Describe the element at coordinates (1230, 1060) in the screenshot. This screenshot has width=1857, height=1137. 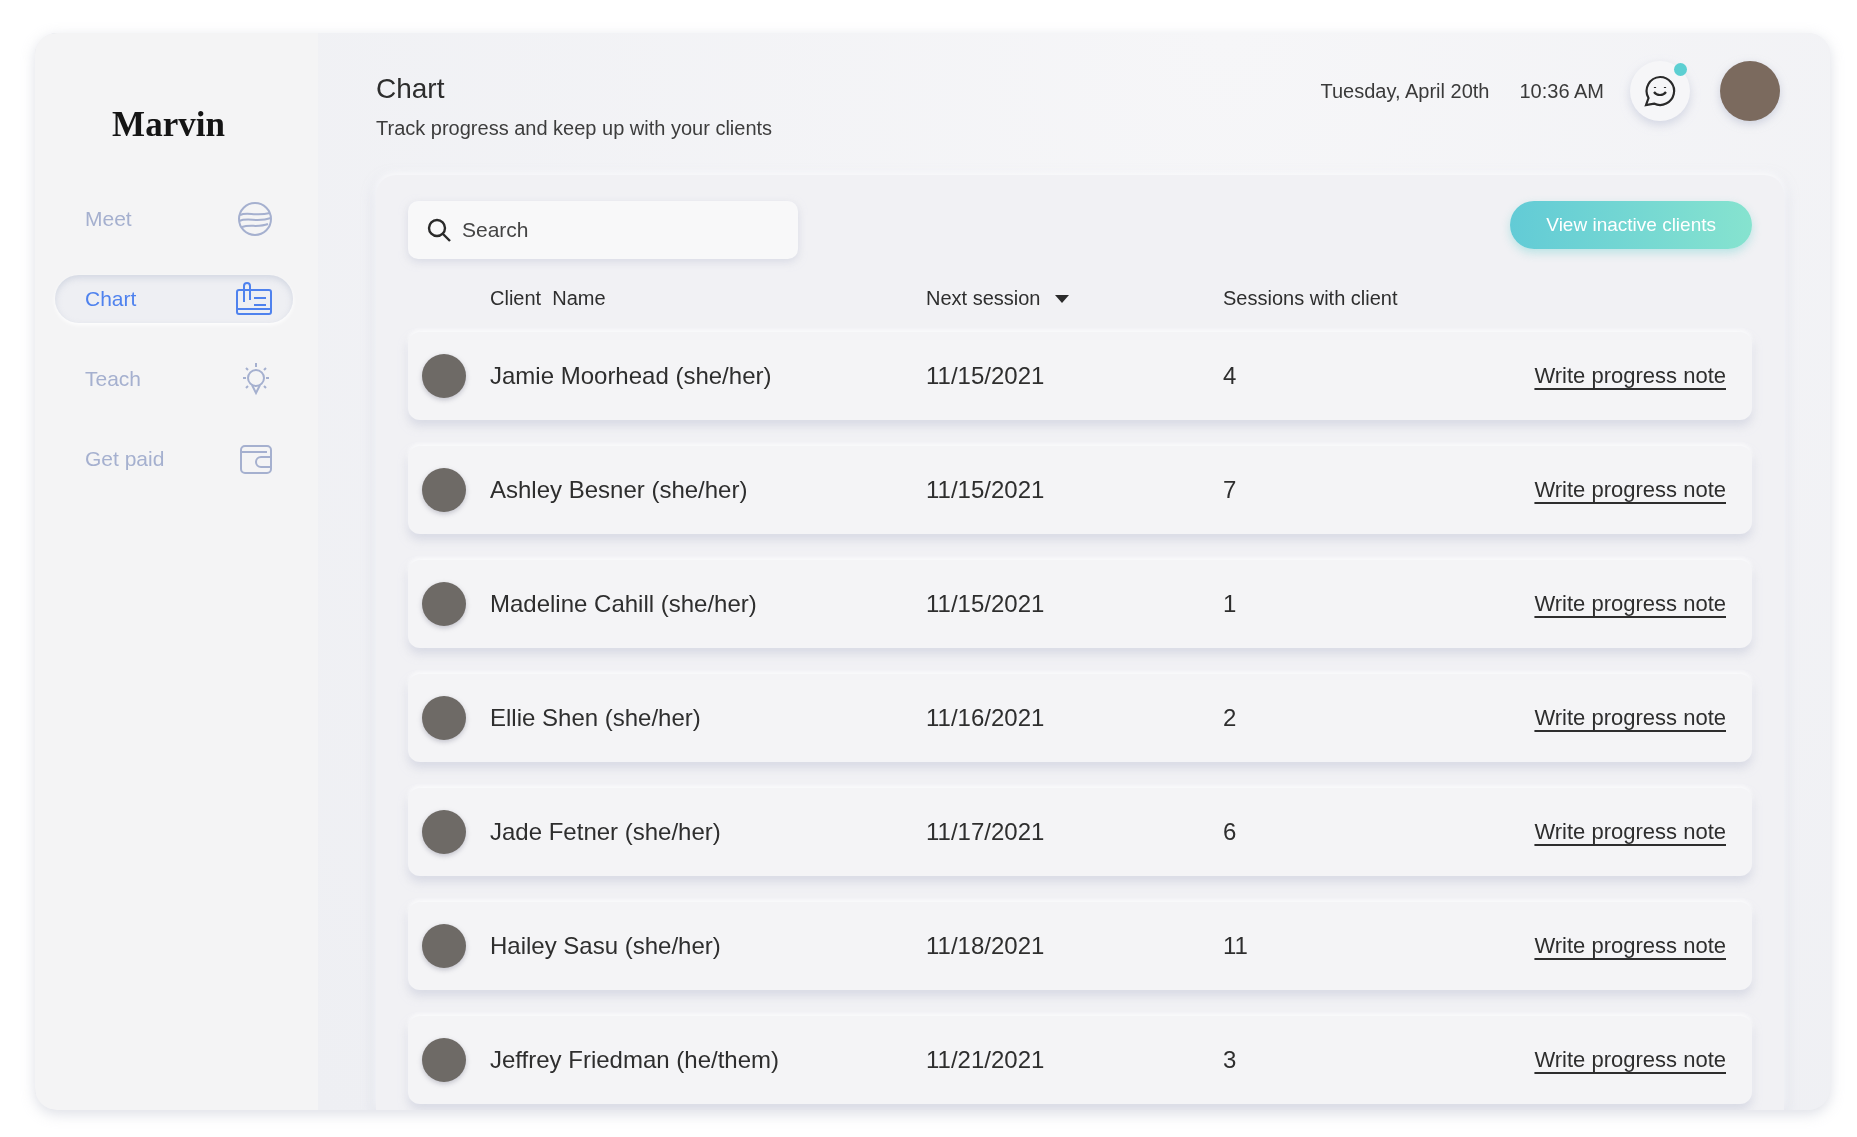
I see `session-count: 3` at that location.